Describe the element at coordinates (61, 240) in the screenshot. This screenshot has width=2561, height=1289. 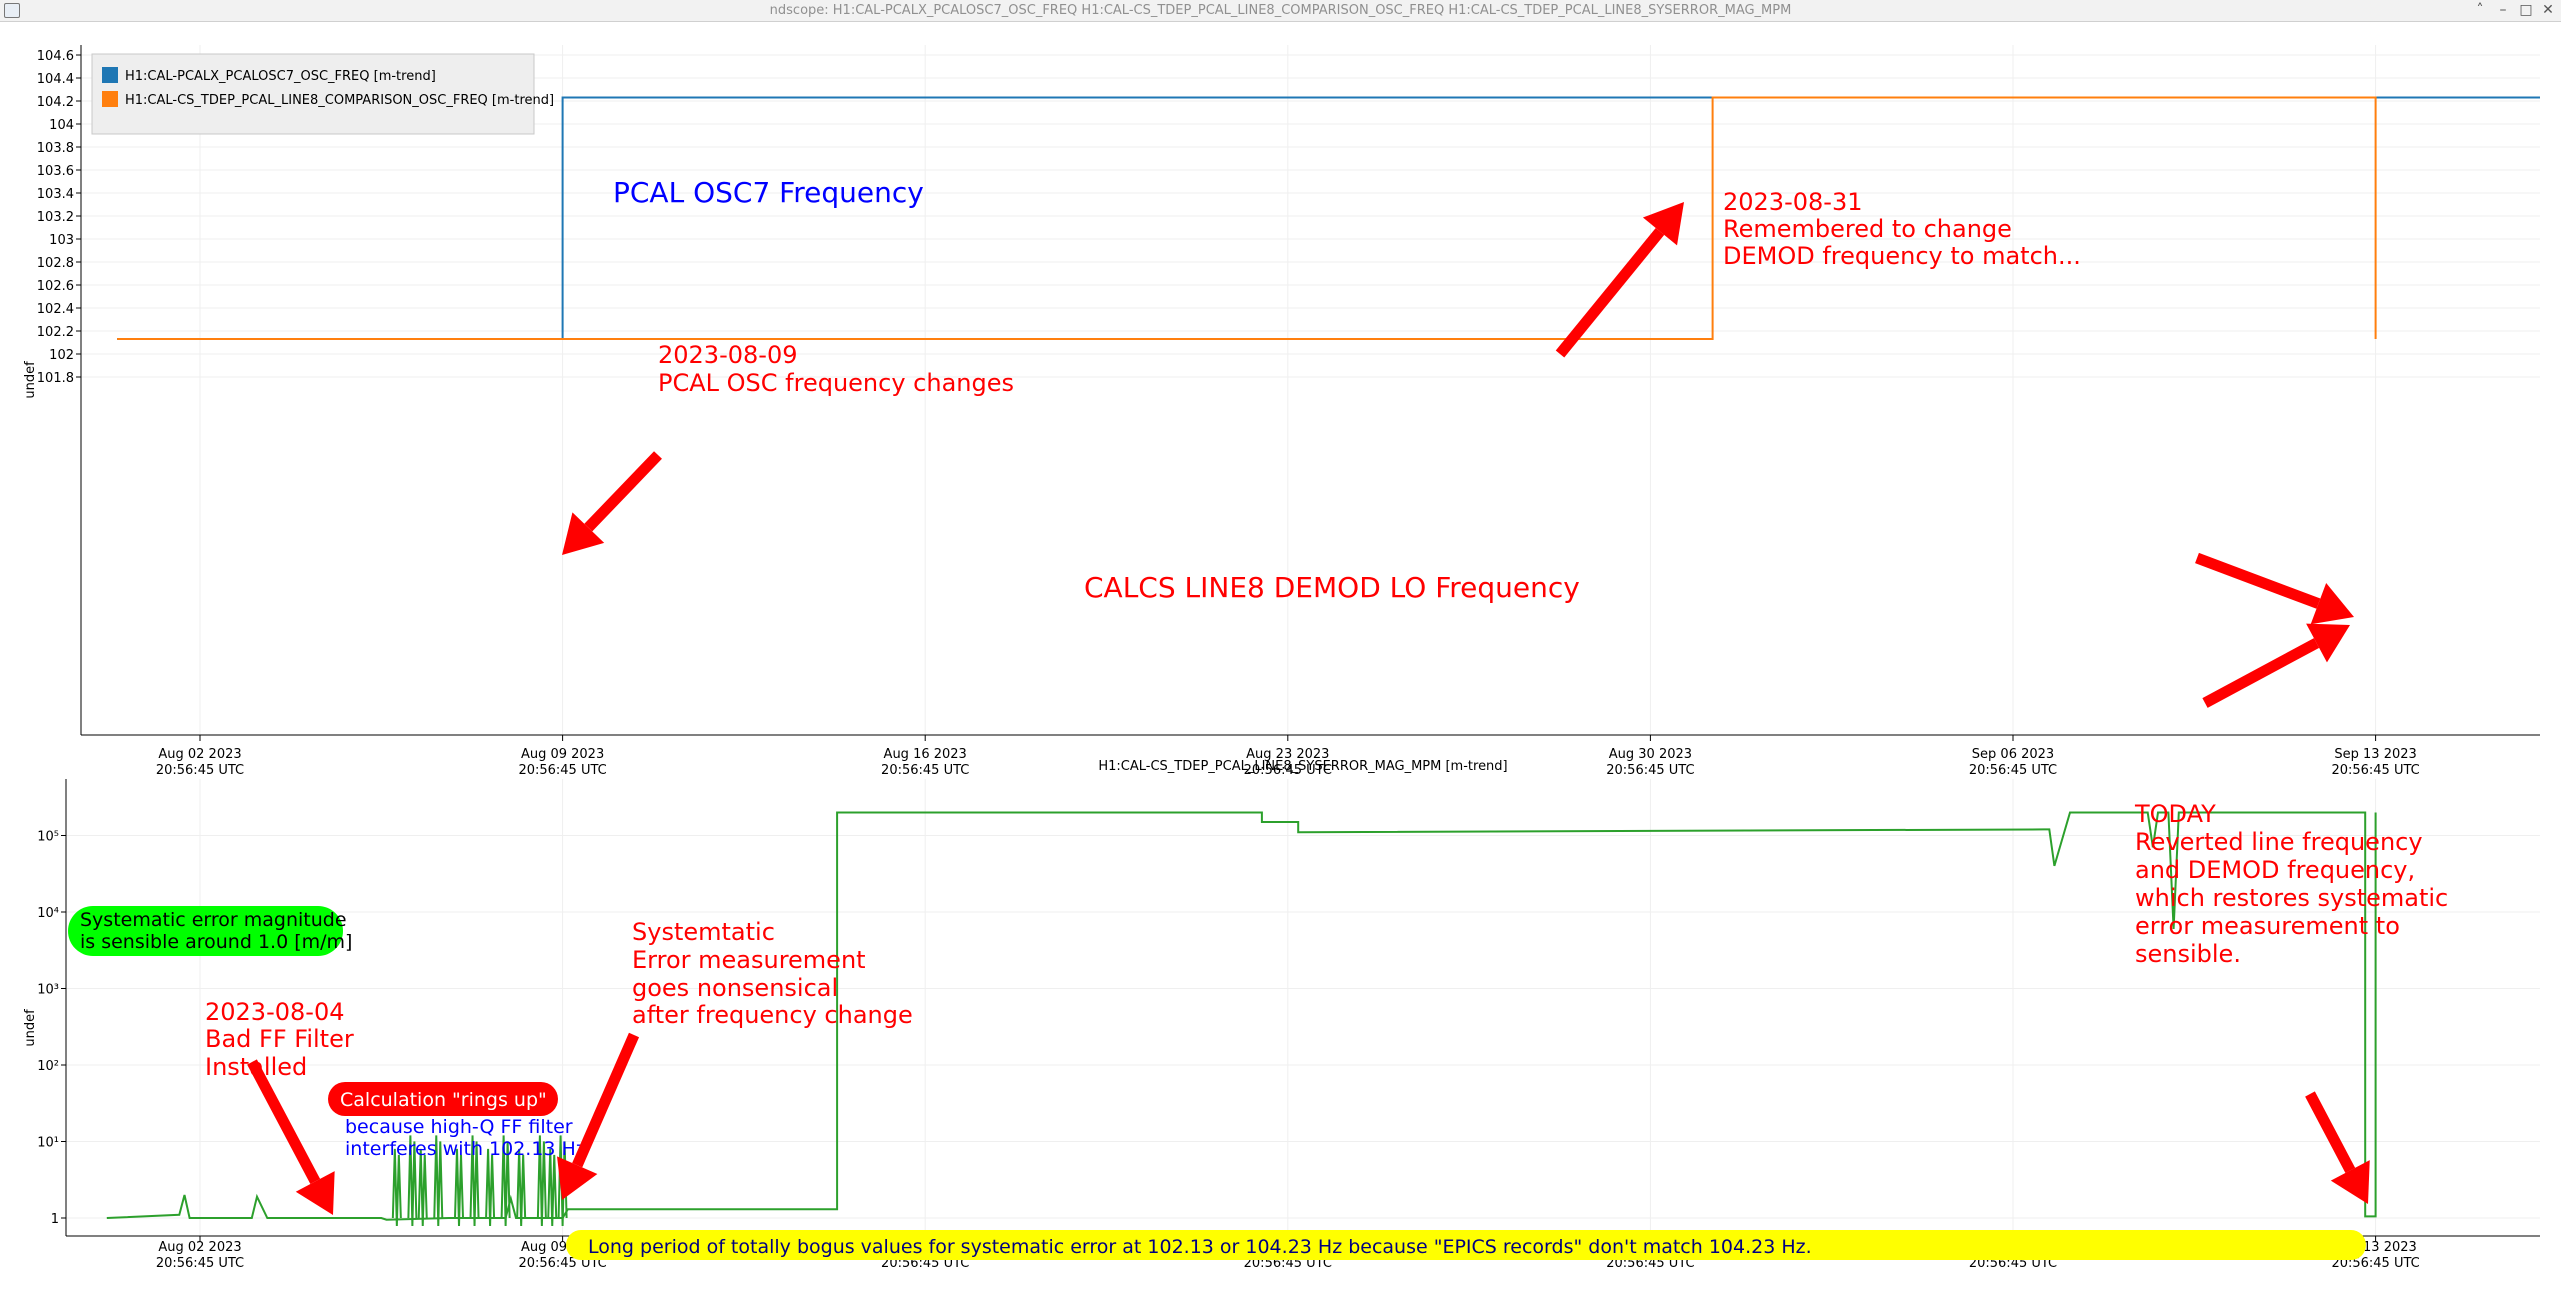
I see `top-y-tick-label: 103` at that location.